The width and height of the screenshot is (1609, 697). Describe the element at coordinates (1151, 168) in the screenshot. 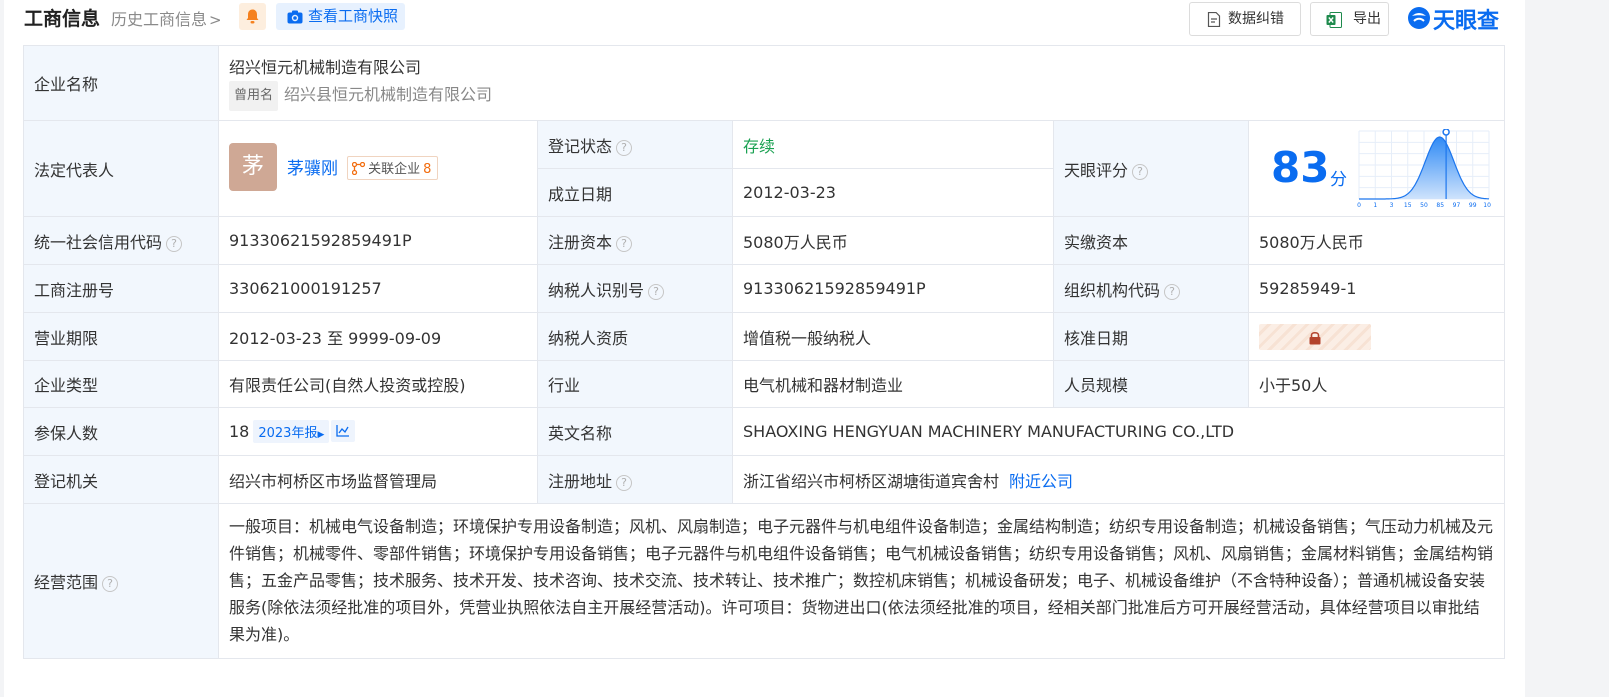

I see `score-label-cell: 天眼评分?` at that location.